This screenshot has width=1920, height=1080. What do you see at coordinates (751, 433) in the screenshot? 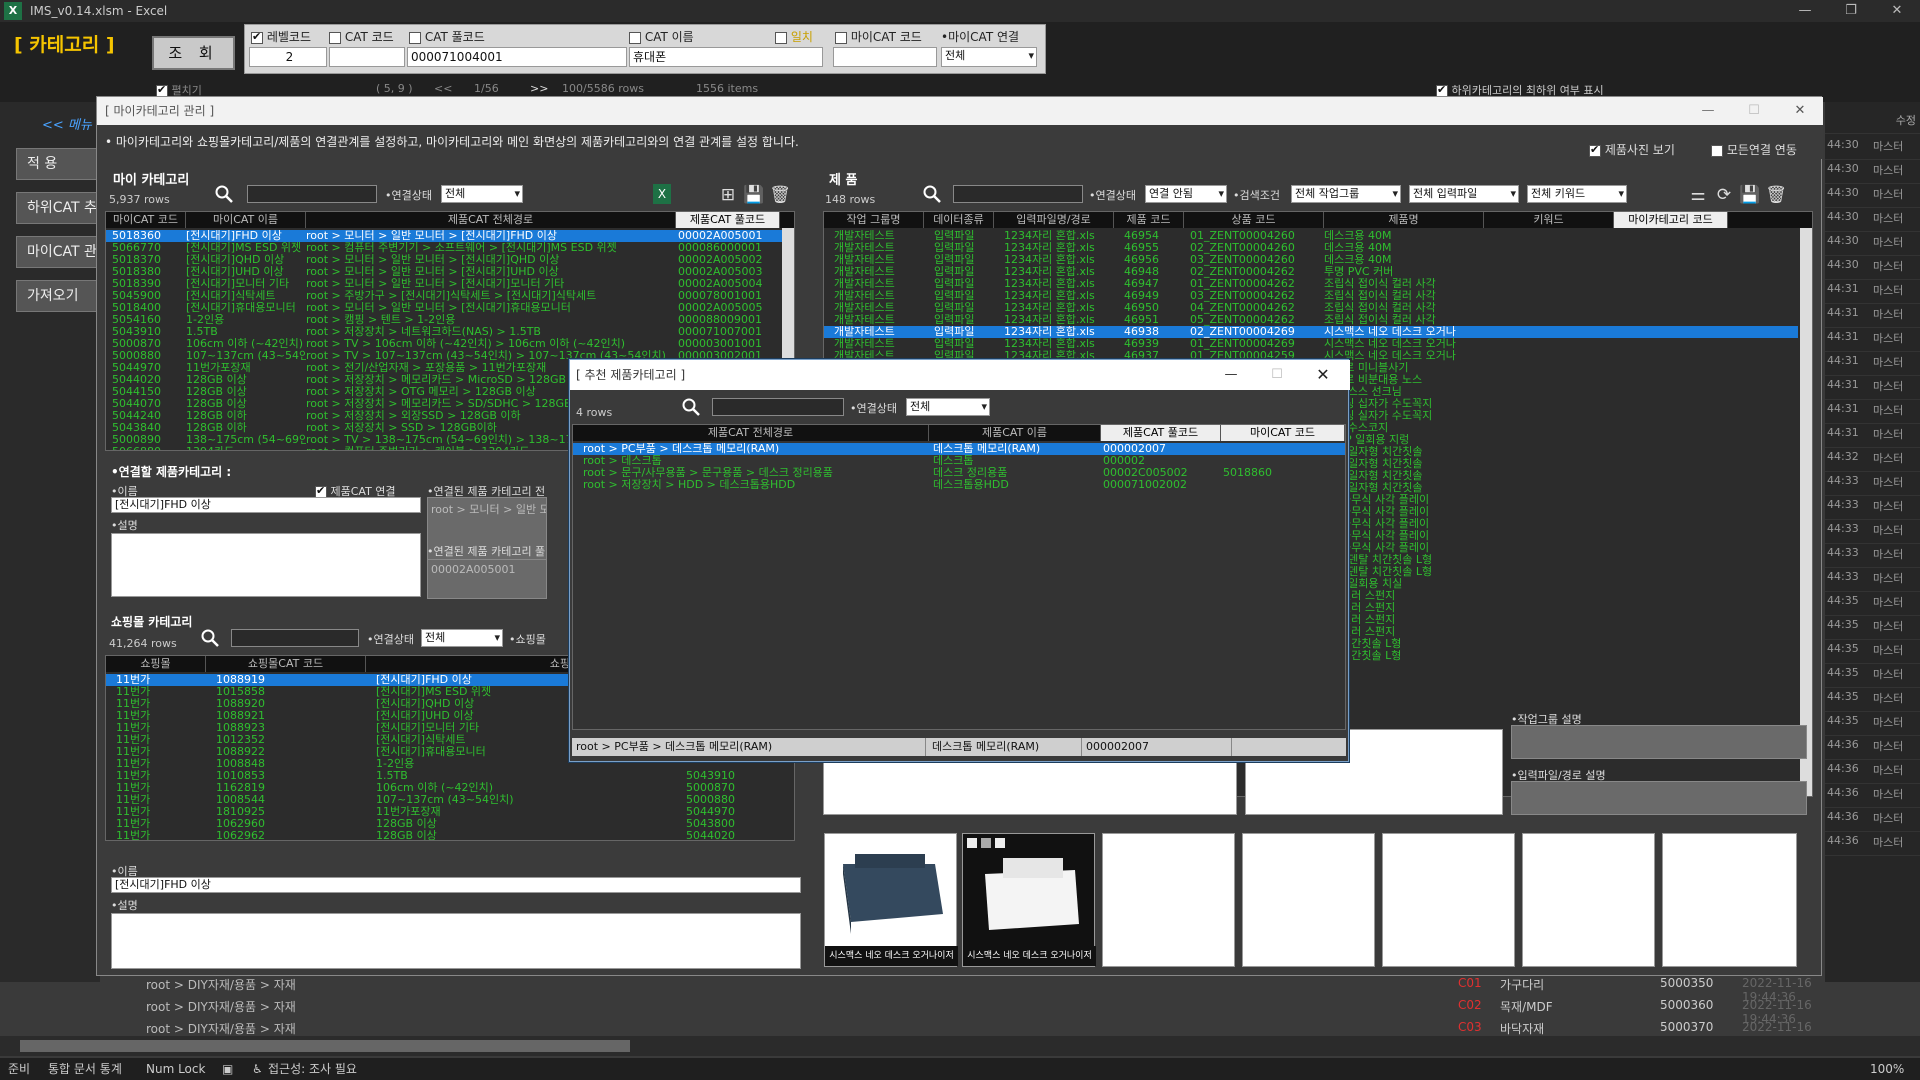
I see `col-popup-path: 제품CAT 전체경로` at bounding box center [751, 433].